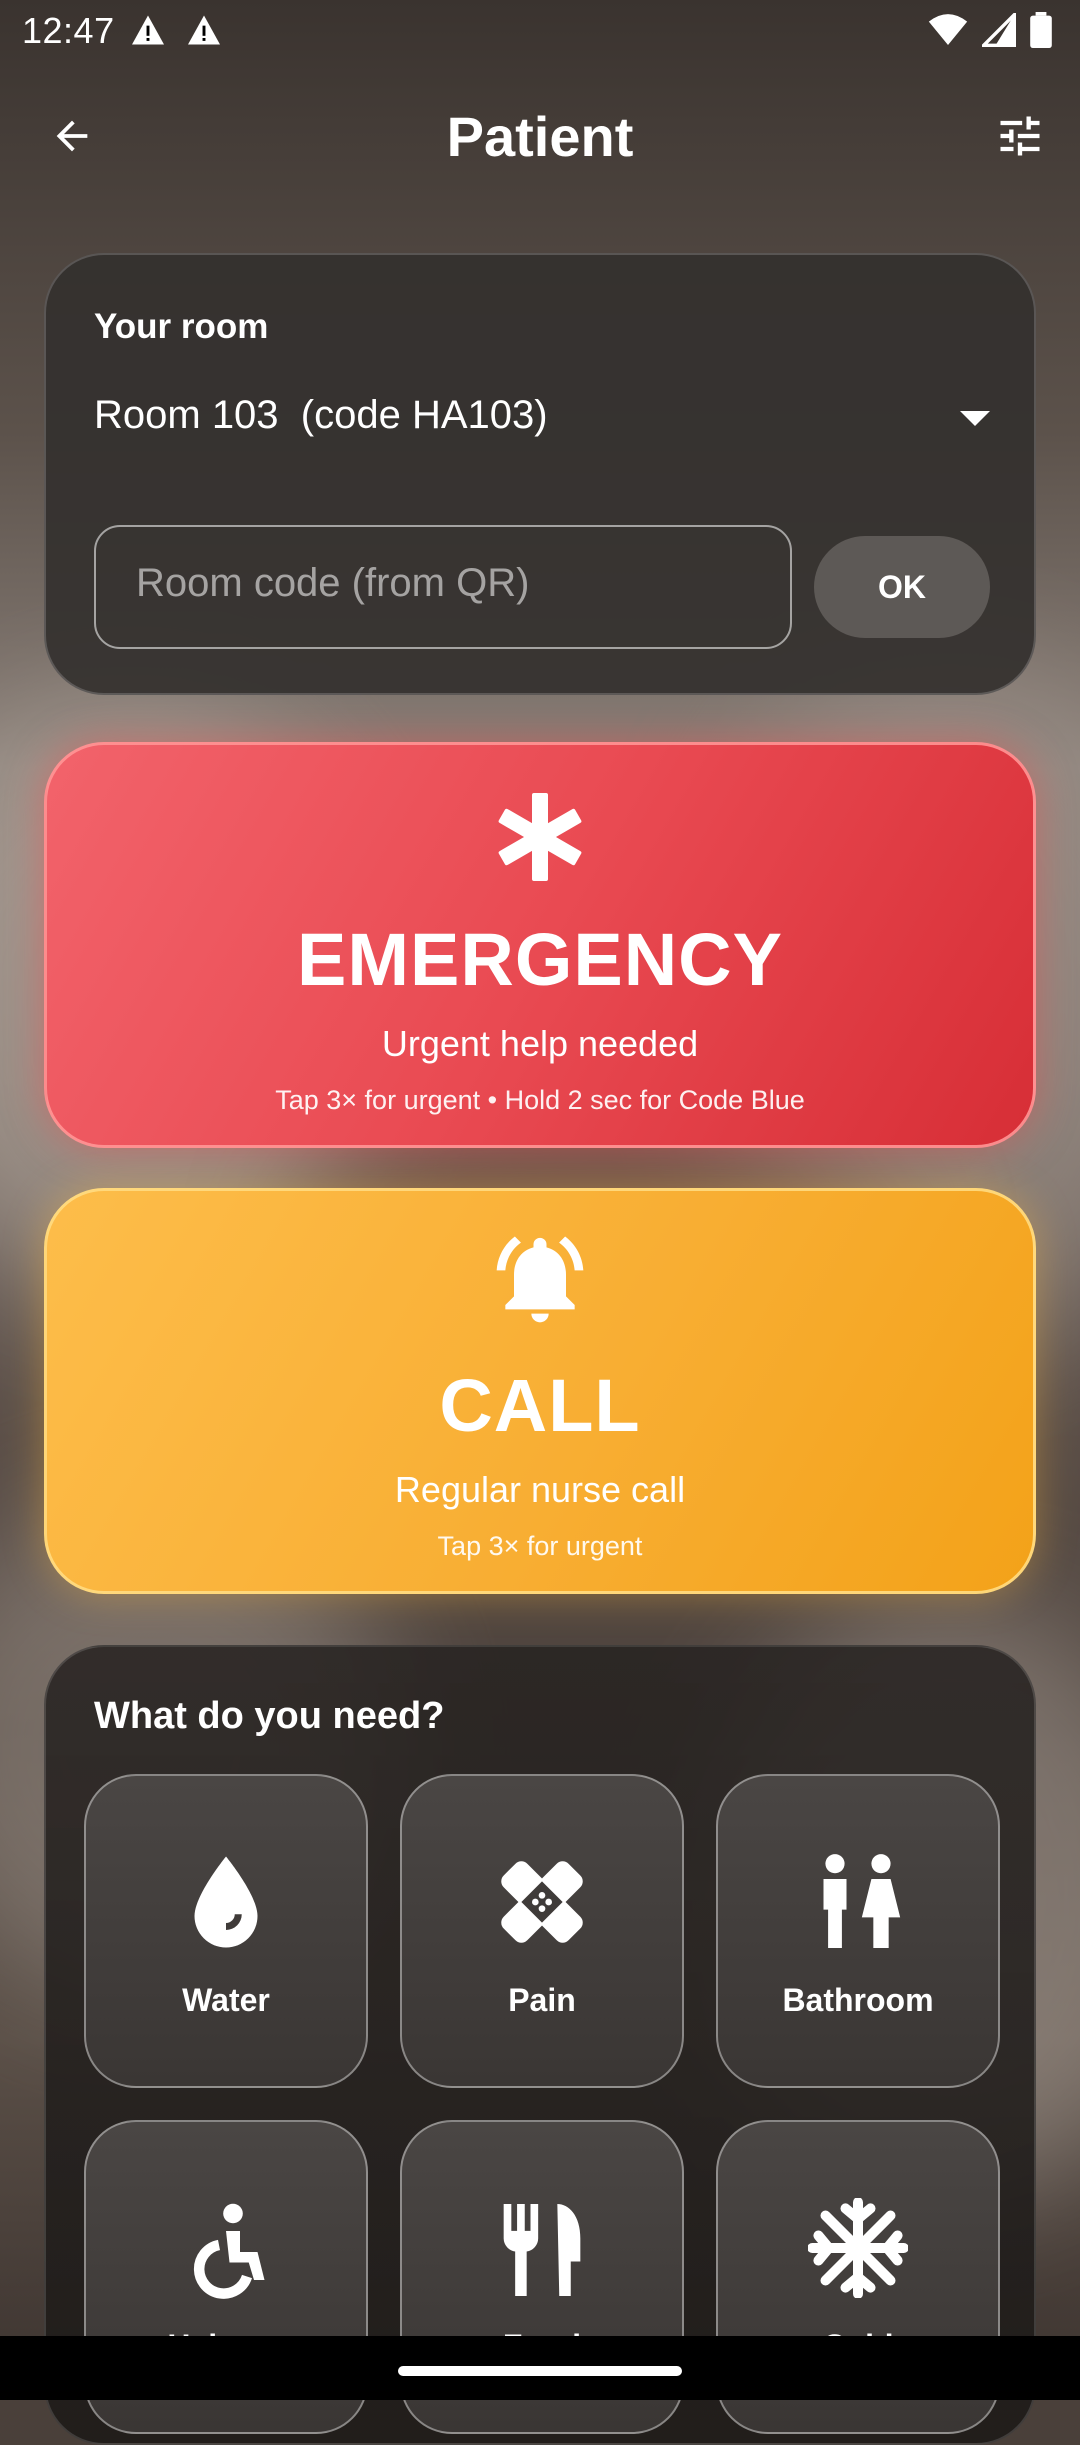 The image size is (1080, 2445). What do you see at coordinates (542, 2000) in the screenshot?
I see `need-label: Pain` at bounding box center [542, 2000].